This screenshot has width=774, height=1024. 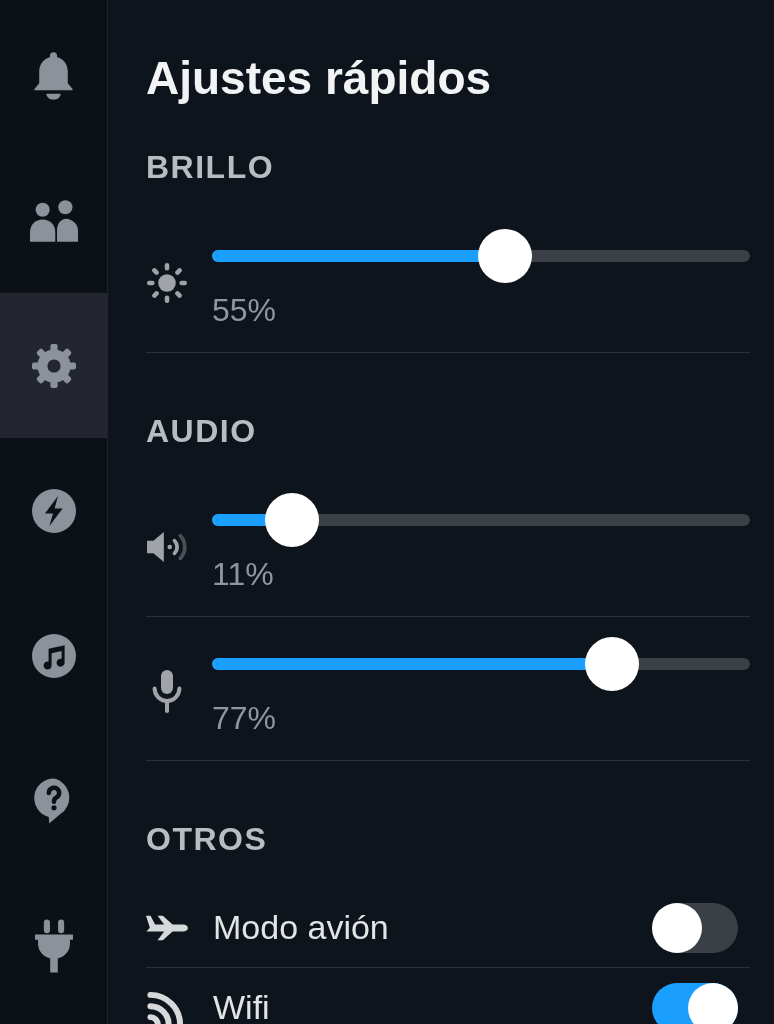 What do you see at coordinates (167, 547) in the screenshot?
I see `speaker-icon` at bounding box center [167, 547].